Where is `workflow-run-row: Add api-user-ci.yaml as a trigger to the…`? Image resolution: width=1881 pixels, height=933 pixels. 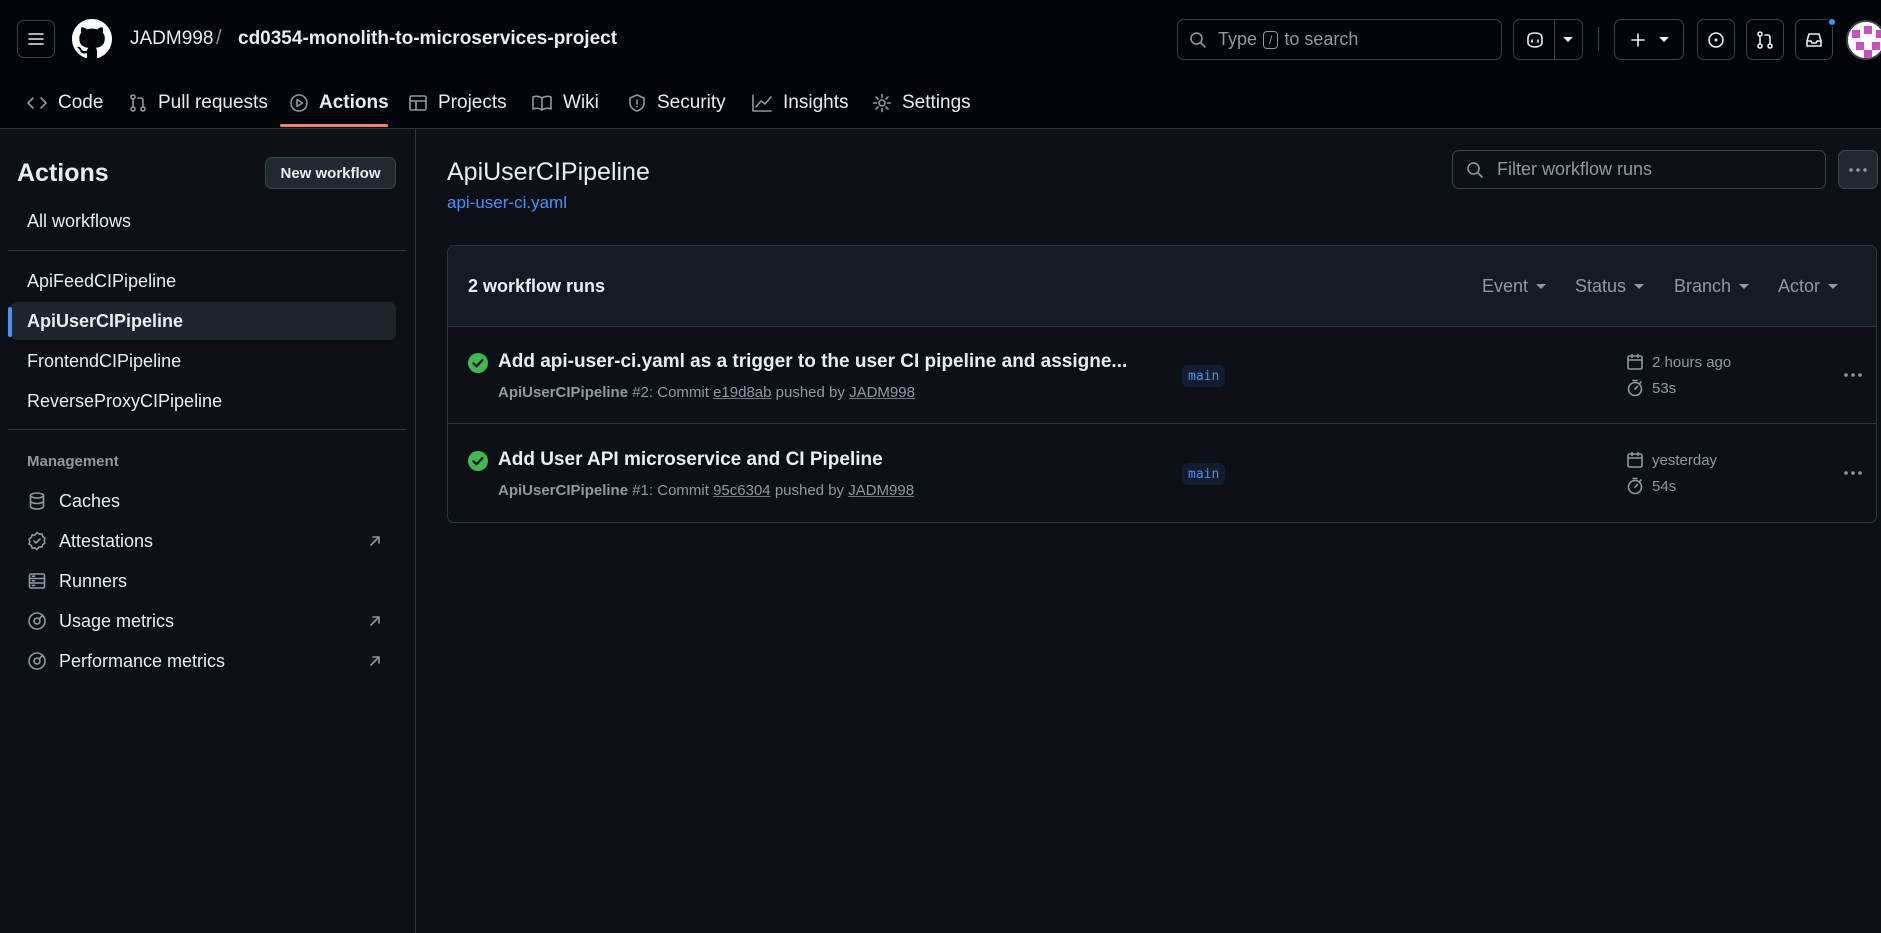
workflow-run-row: Add api-user-ci.yaml as a trigger to the… is located at coordinates (1162, 375).